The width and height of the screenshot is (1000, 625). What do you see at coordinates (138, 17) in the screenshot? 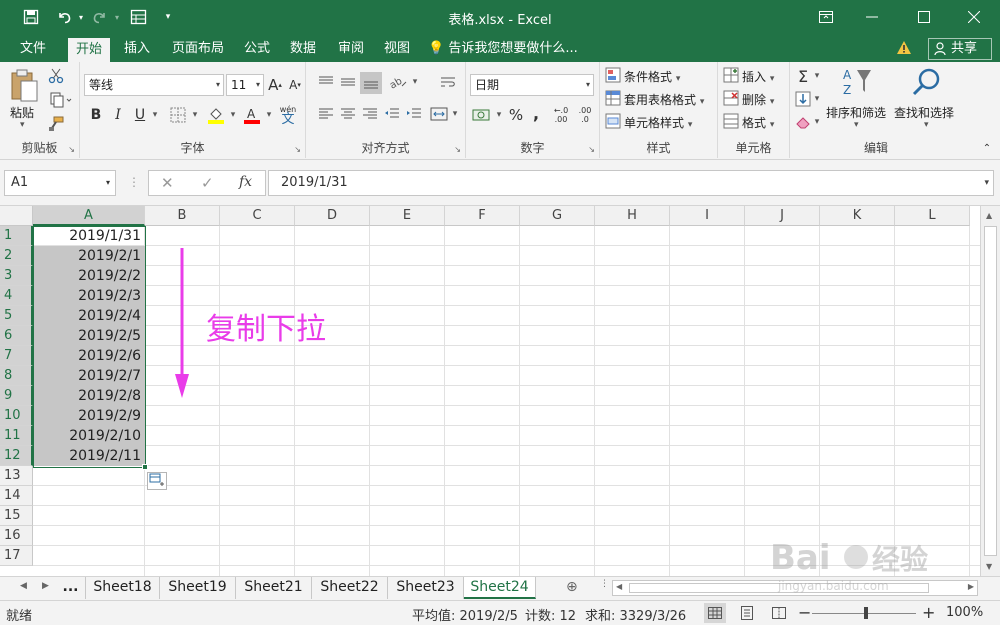
I see `form-icon` at bounding box center [138, 17].